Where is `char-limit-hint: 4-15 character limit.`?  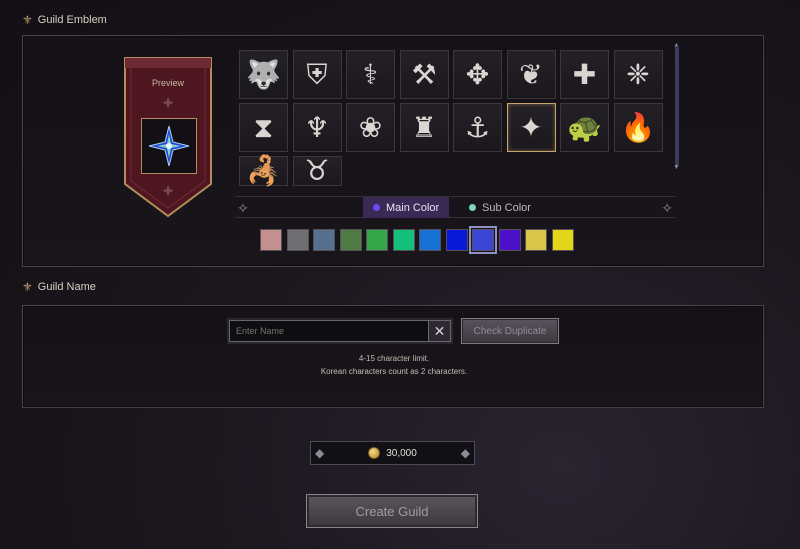 char-limit-hint: 4-15 character limit. is located at coordinates (394, 358).